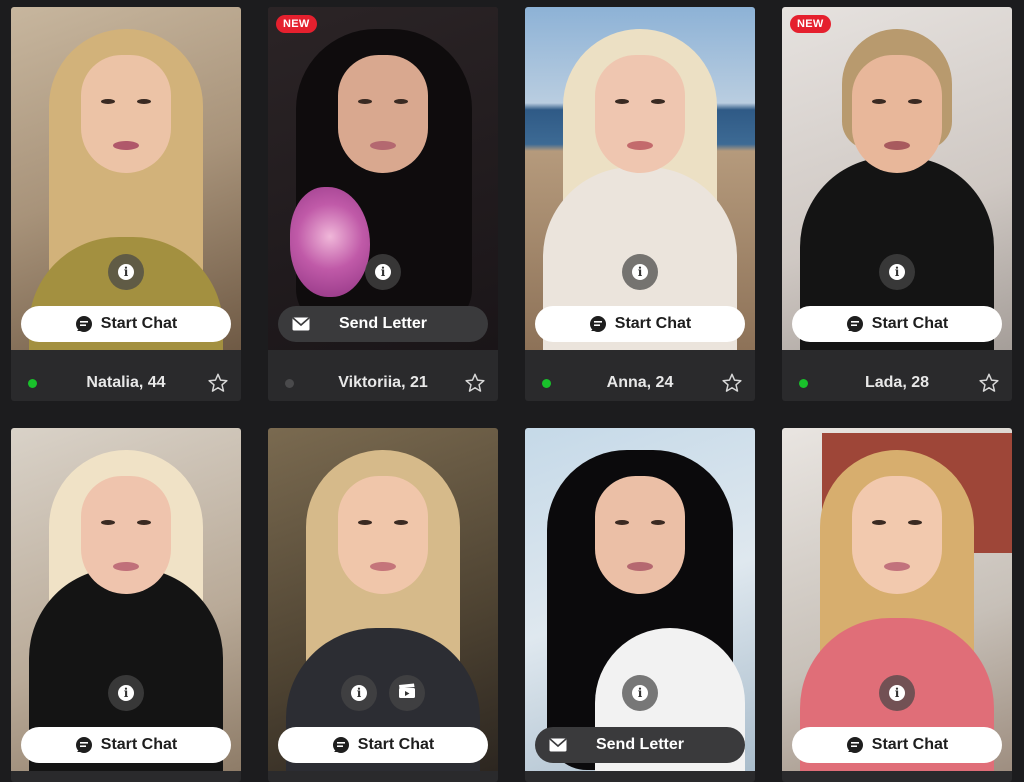 The height and width of the screenshot is (782, 1024). I want to click on offline-status-dot, so click(289, 383).